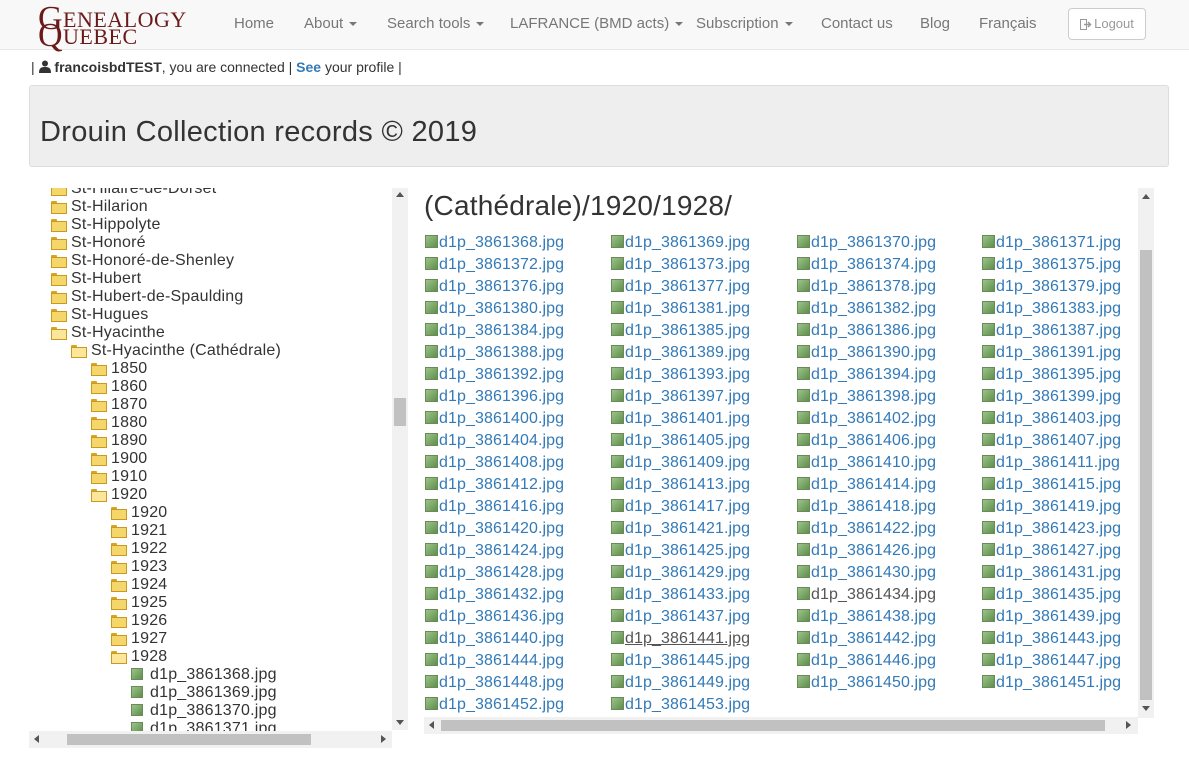  What do you see at coordinates (494, 397) in the screenshot?
I see `file-link: d1p_3861396.jpg` at bounding box center [494, 397].